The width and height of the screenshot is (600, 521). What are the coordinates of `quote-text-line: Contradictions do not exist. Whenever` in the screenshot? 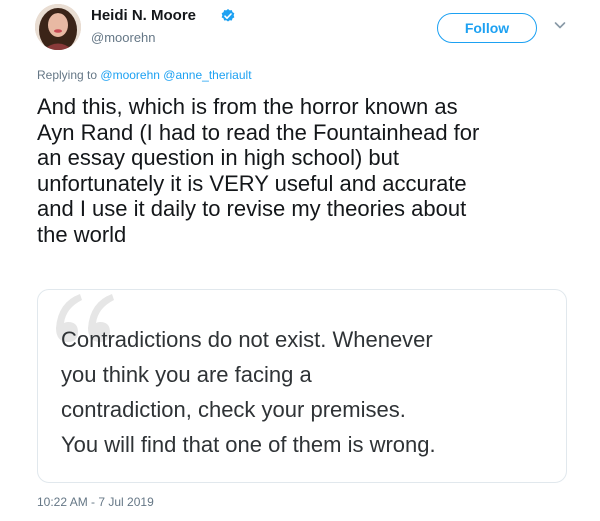 It's located at (247, 339).